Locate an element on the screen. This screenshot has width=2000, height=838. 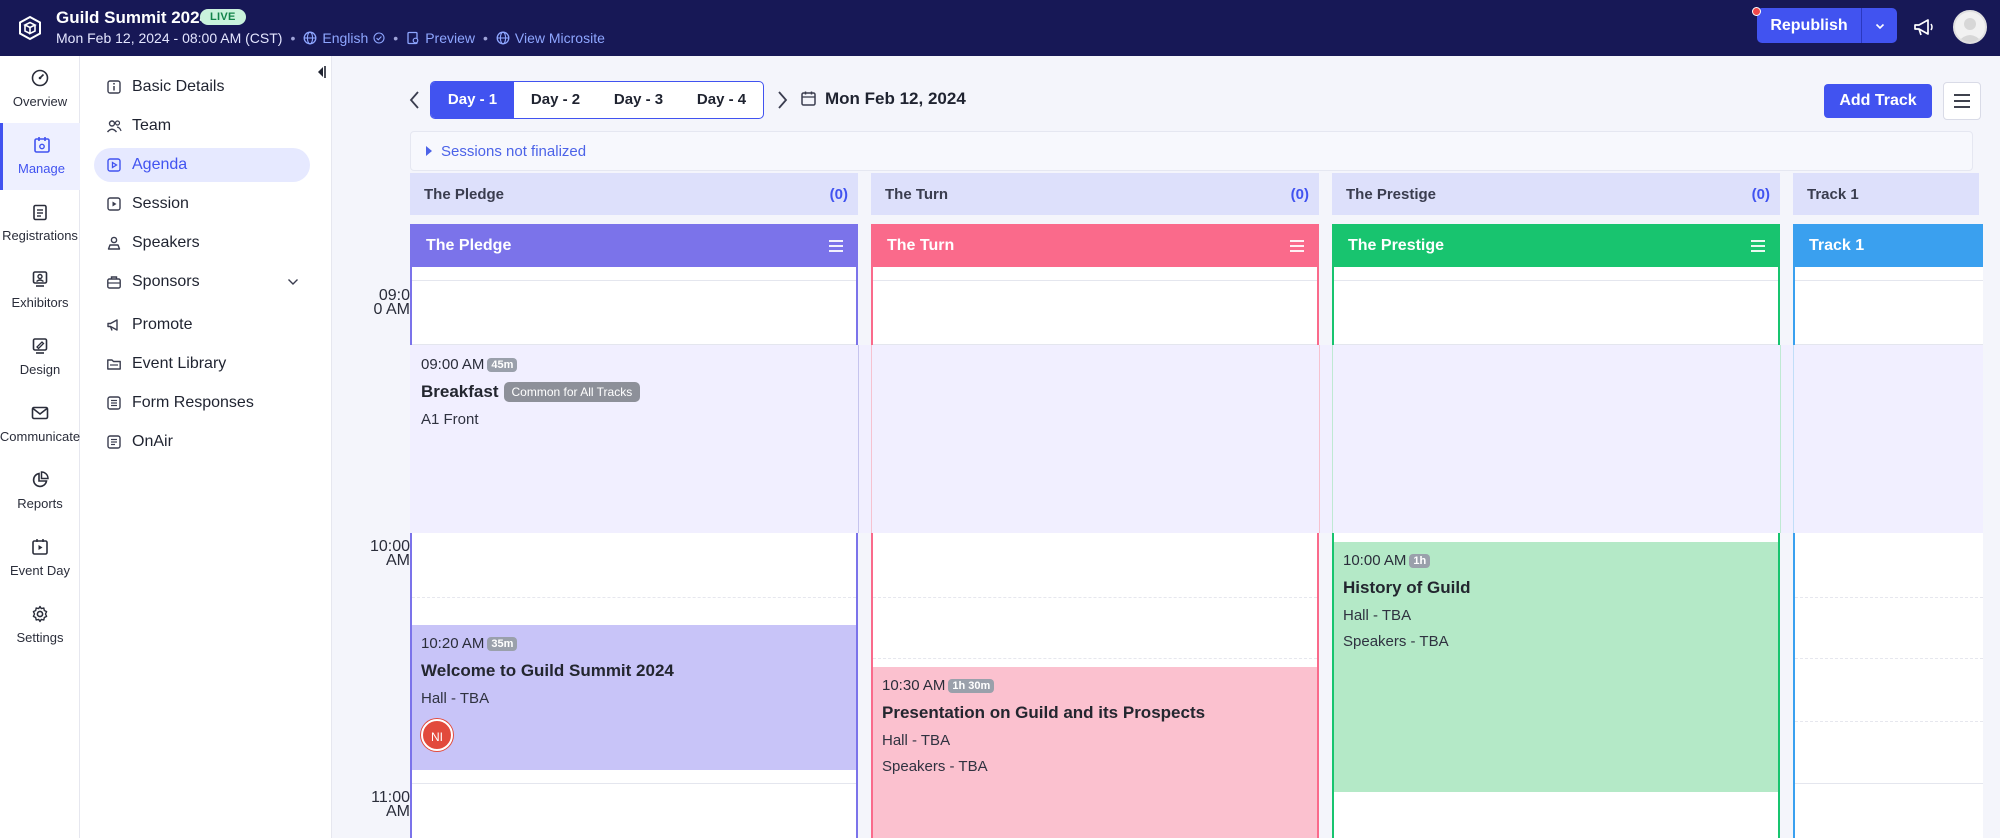
submenu-item-promote: Promote is located at coordinates (202, 325).